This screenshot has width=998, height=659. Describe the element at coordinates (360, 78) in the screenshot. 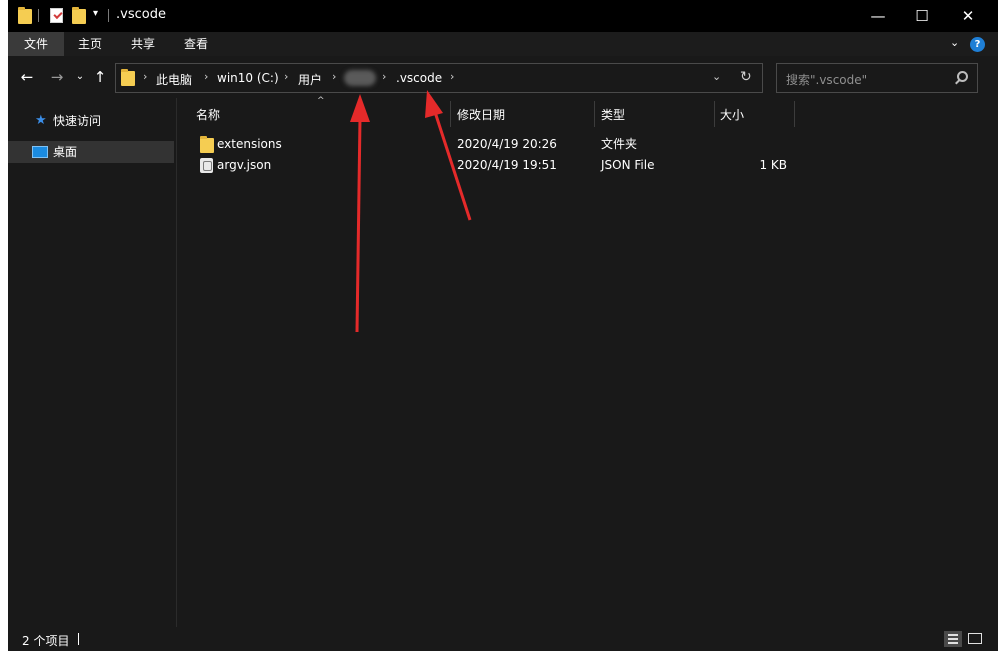

I see `redacted-username` at that location.